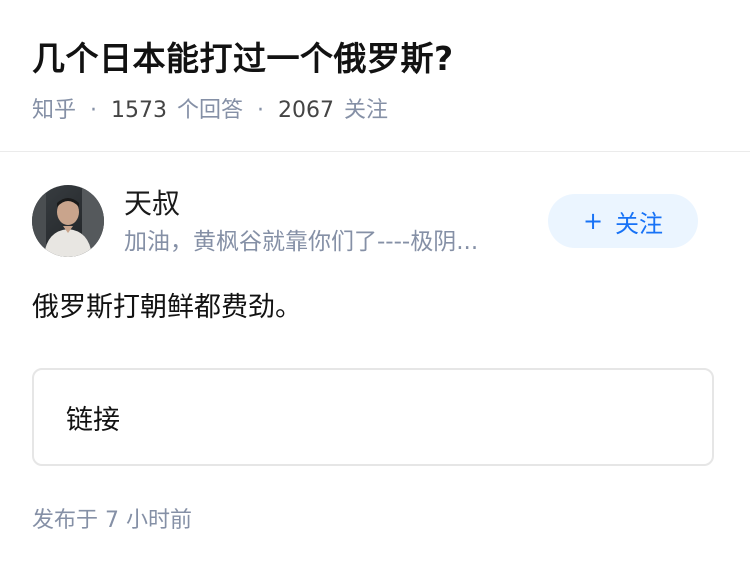  Describe the element at coordinates (210, 110) in the screenshot. I see `answer-count-label: 个回答` at that location.